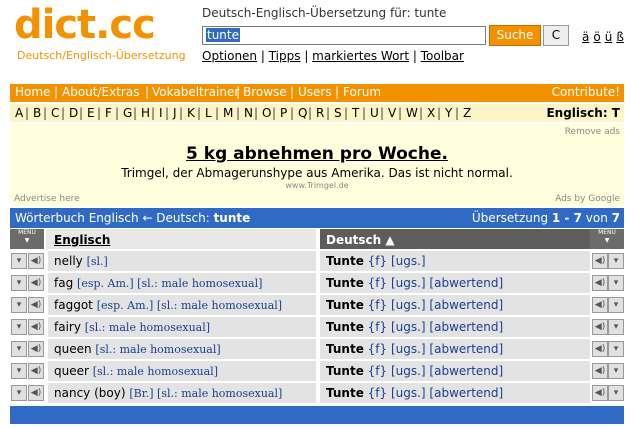 This screenshot has width=634, height=429. What do you see at coordinates (91, 113) in the screenshot?
I see `alphabet-letter: E` at bounding box center [91, 113].